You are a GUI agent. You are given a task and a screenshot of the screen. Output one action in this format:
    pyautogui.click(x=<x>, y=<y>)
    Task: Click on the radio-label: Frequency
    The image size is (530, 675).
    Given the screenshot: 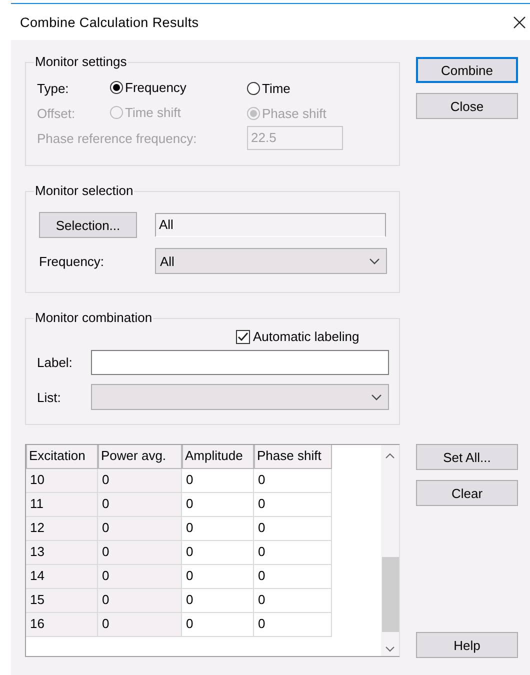 What is the action you would take?
    pyautogui.click(x=155, y=87)
    